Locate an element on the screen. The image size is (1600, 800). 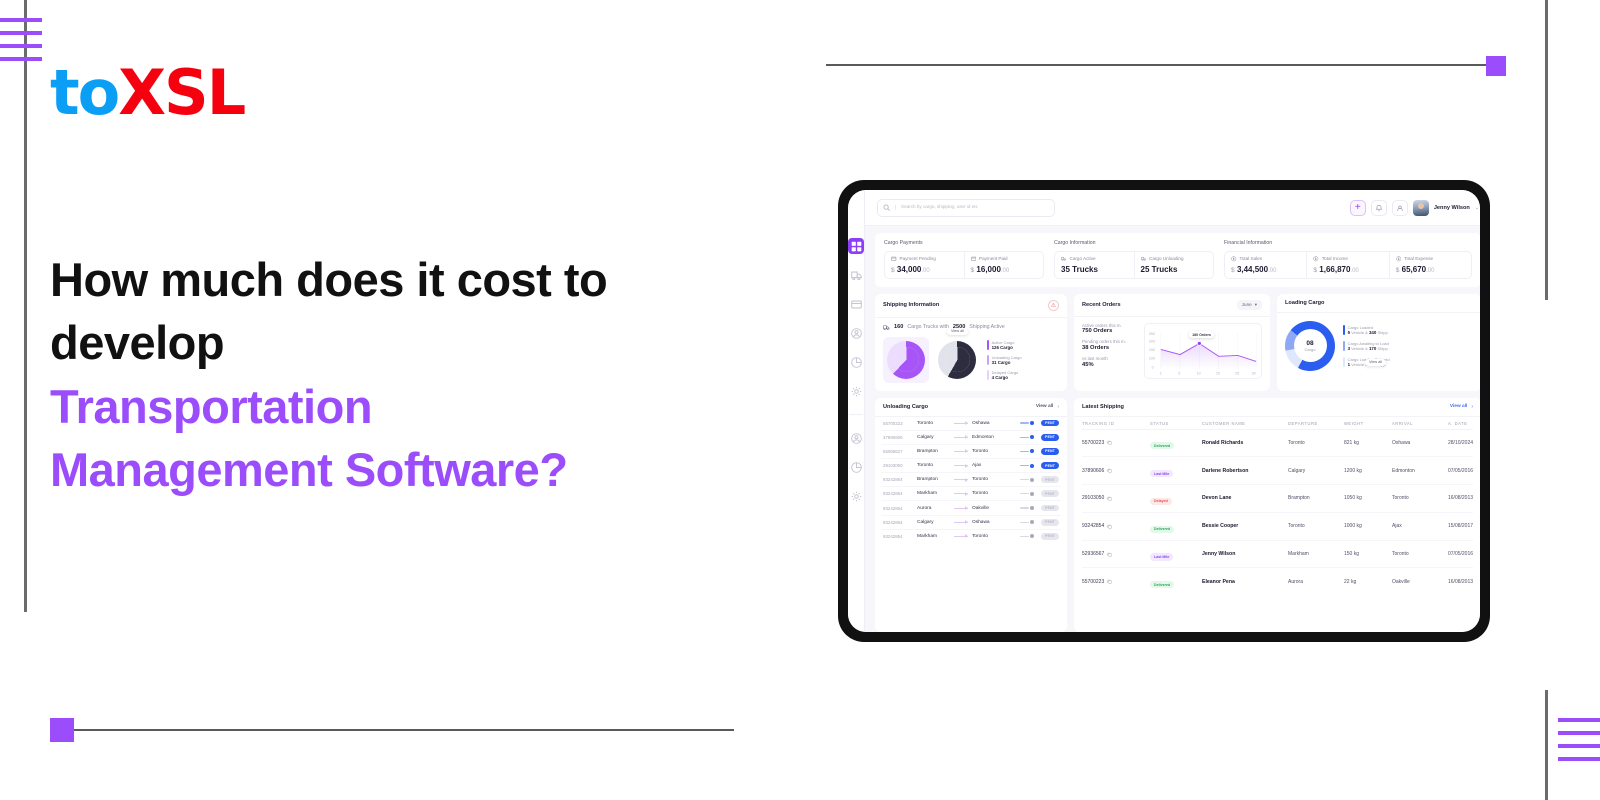
alert-icon: ⚠ is located at coordinates (1053, 305).